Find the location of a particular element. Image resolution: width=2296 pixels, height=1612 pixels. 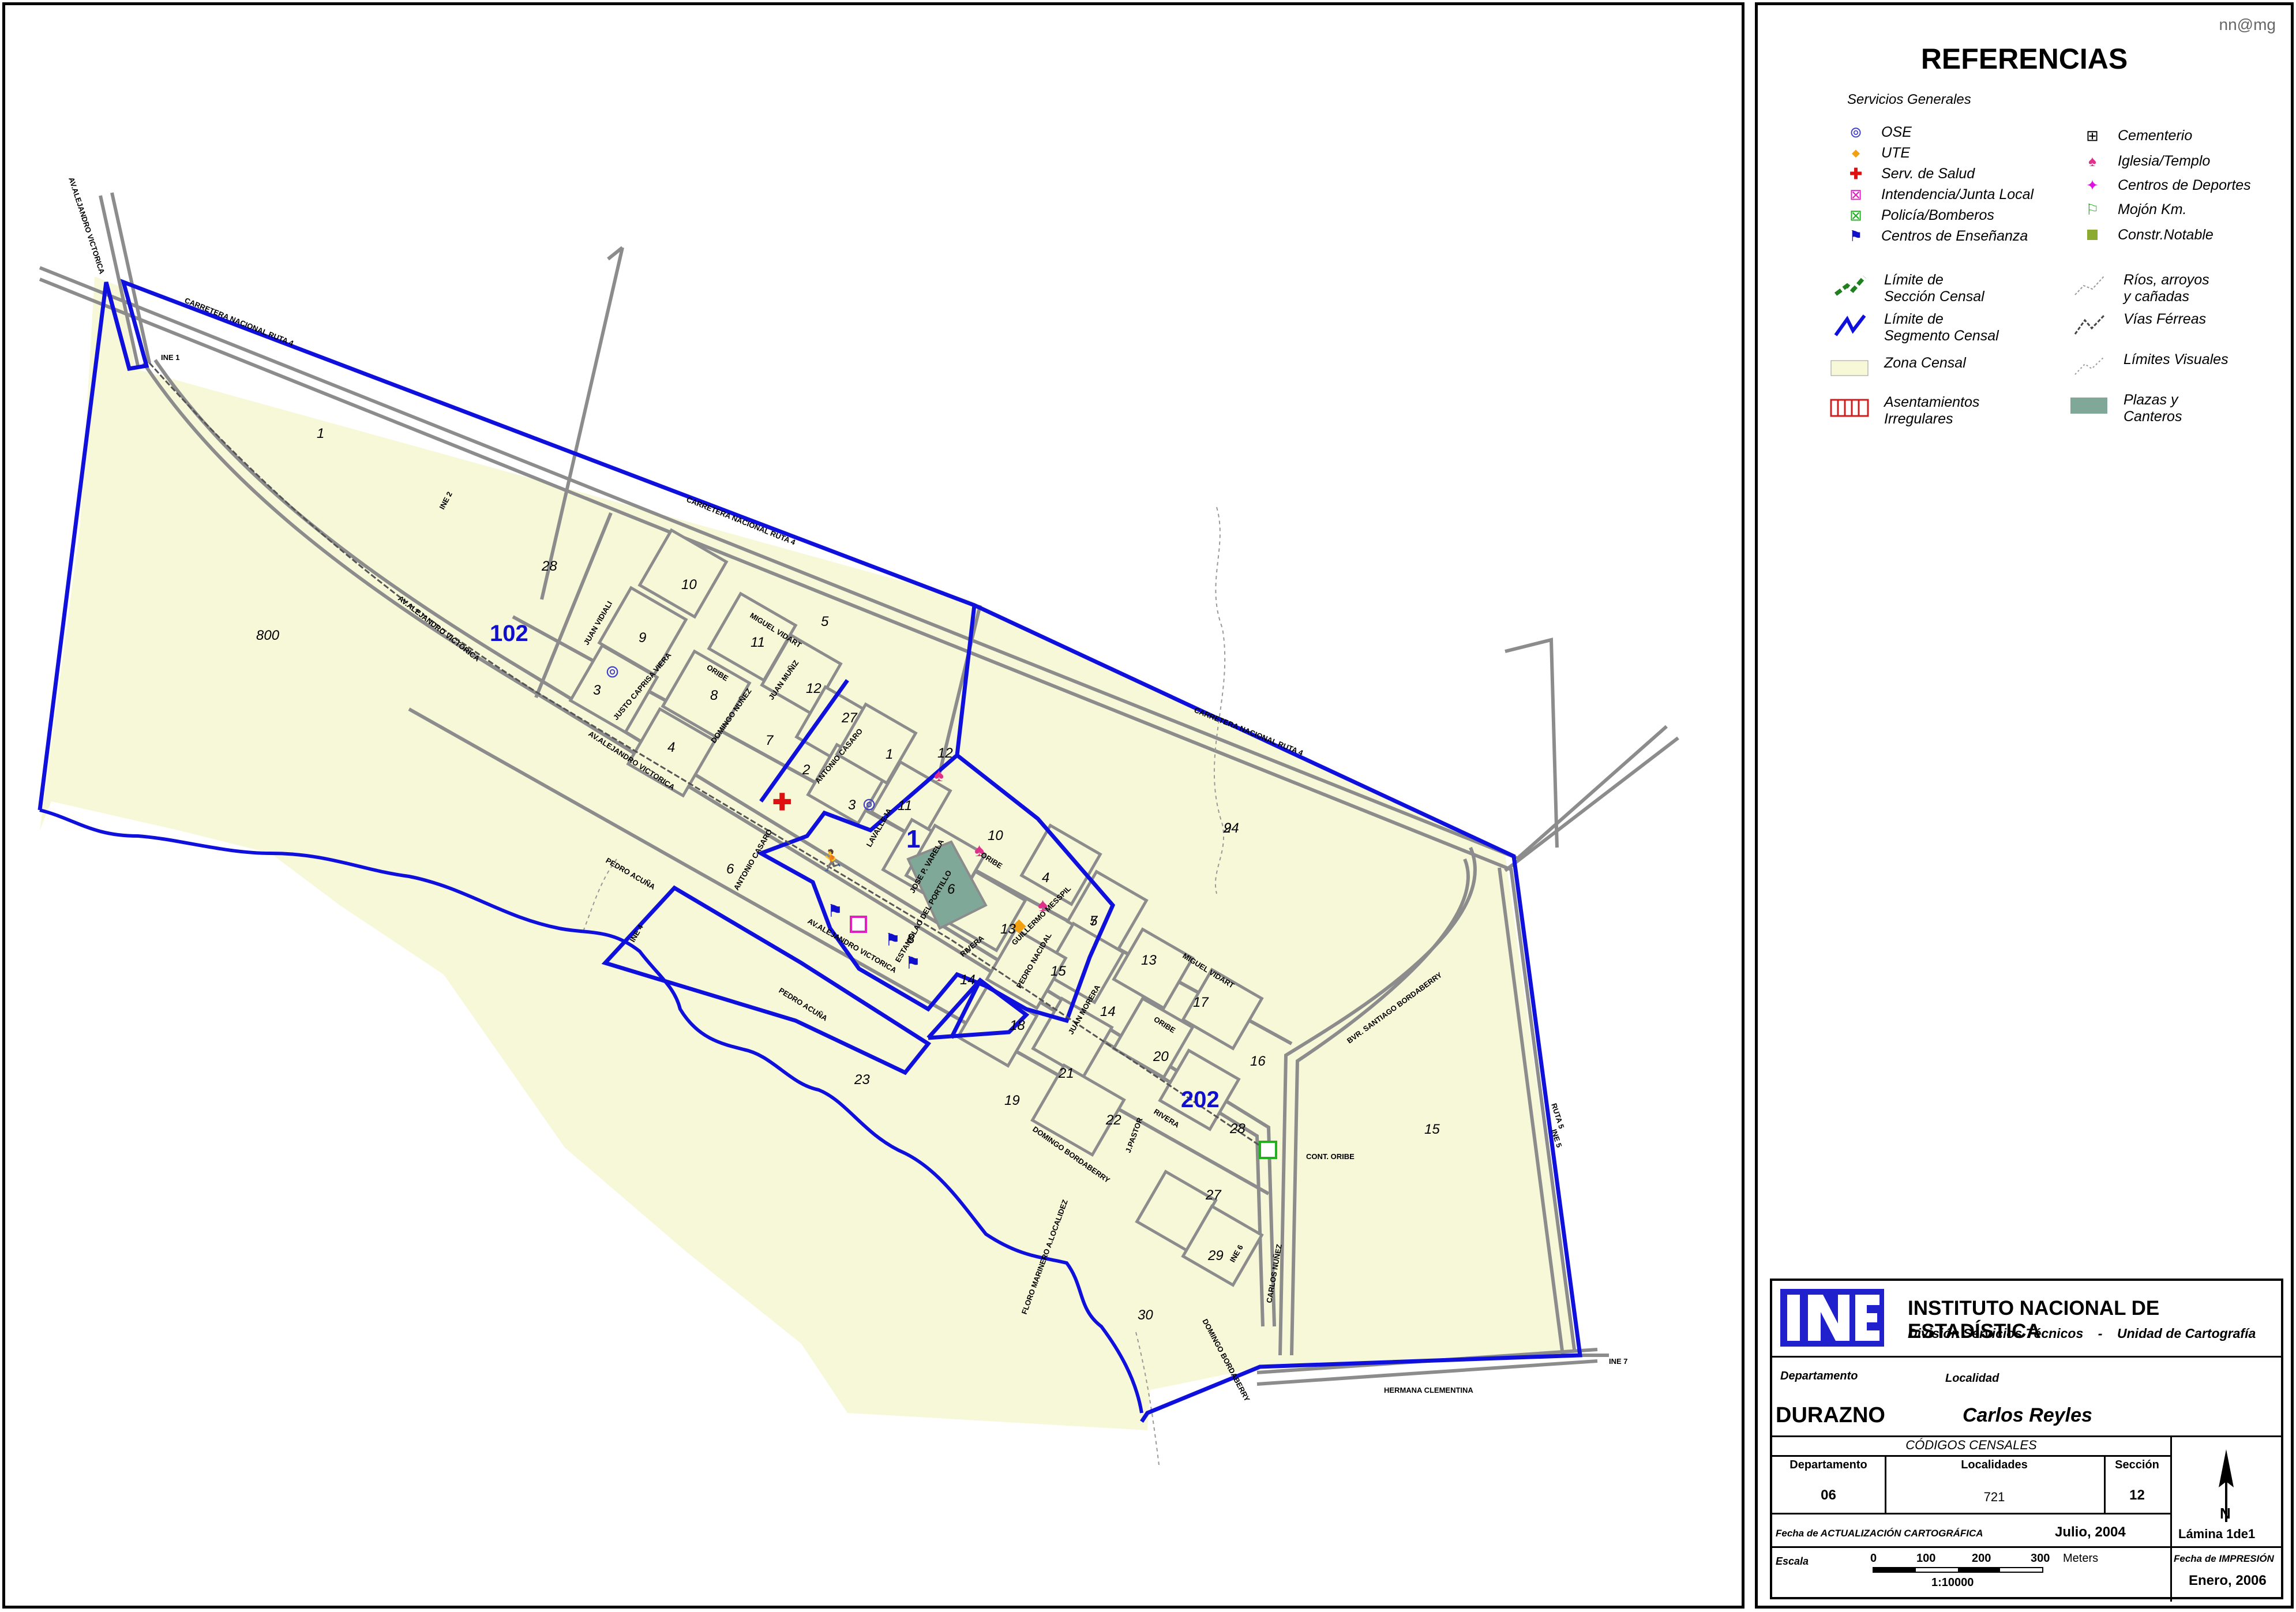

zone-number: 28 is located at coordinates (549, 566).